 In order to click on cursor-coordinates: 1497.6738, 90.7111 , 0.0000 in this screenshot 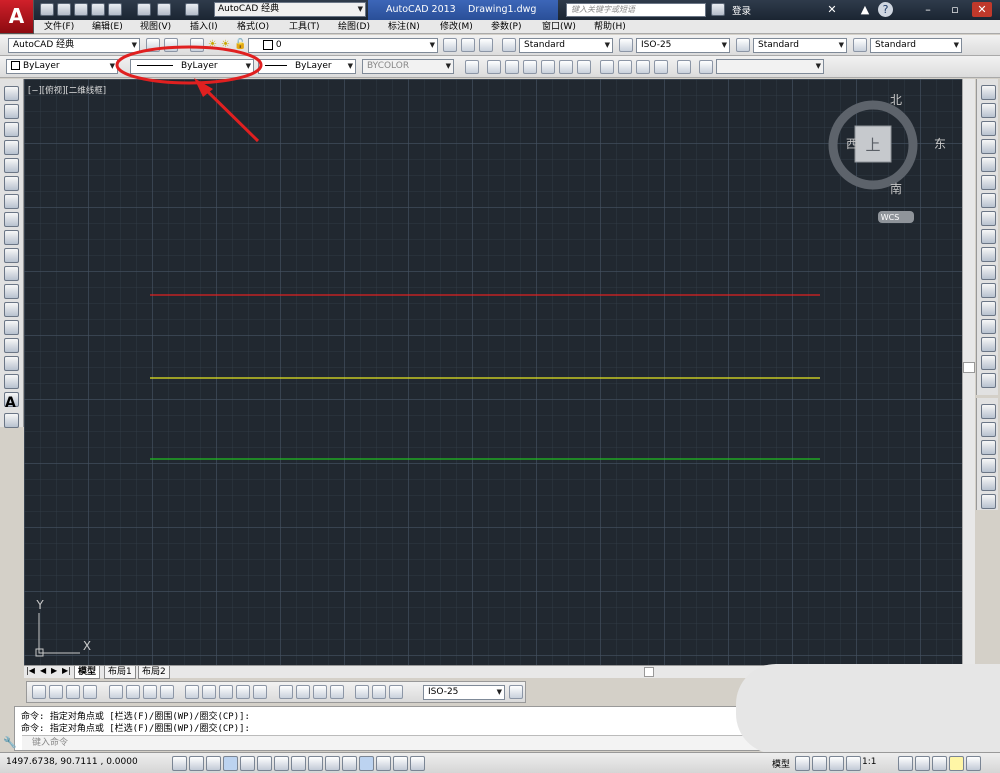, I will do `click(72, 762)`.